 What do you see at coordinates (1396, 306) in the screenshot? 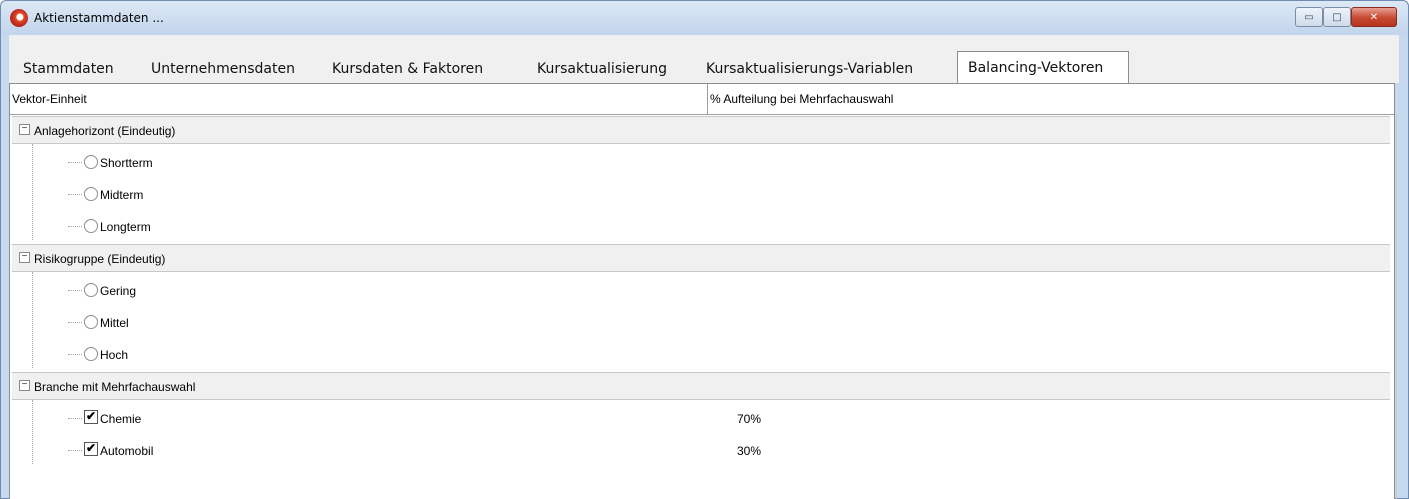
I see `grid-right-edge` at bounding box center [1396, 306].